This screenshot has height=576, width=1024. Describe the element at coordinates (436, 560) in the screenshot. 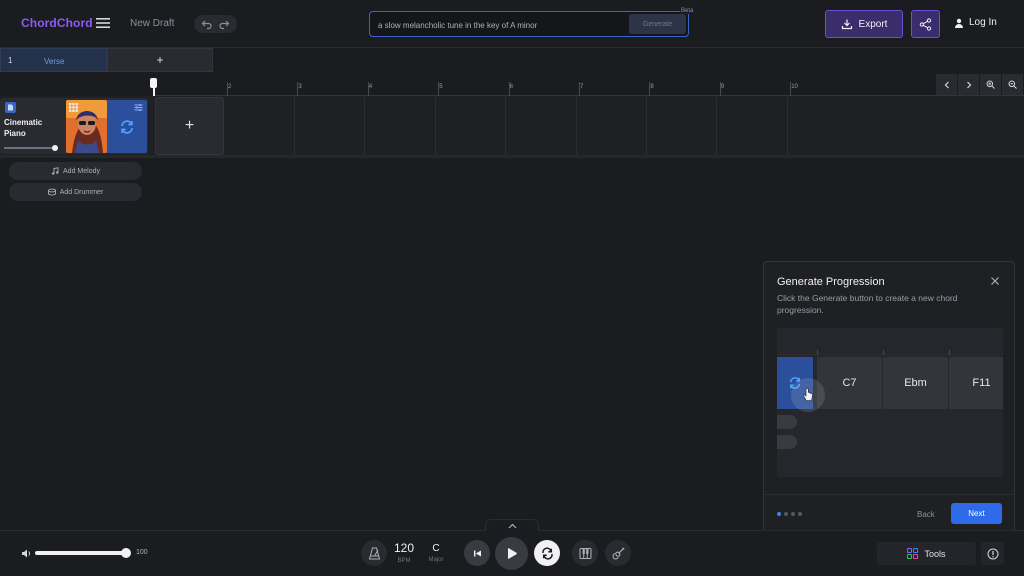

I see `key-mode: Major` at that location.